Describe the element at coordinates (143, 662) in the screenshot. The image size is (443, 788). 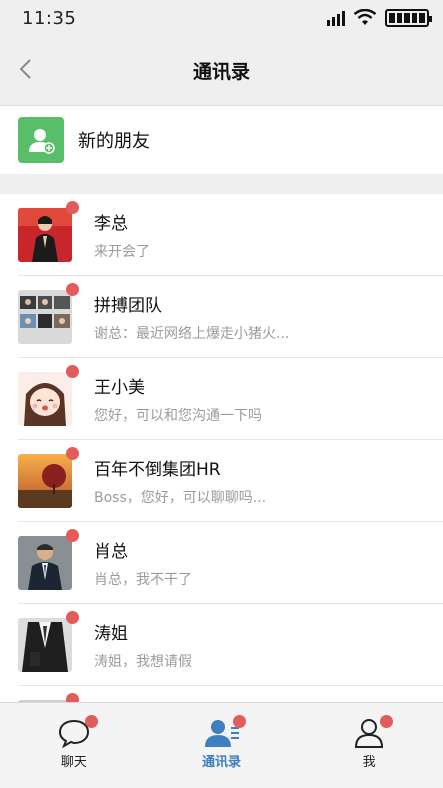
I see `contact-last-message: 涛姐，我想请假` at that location.